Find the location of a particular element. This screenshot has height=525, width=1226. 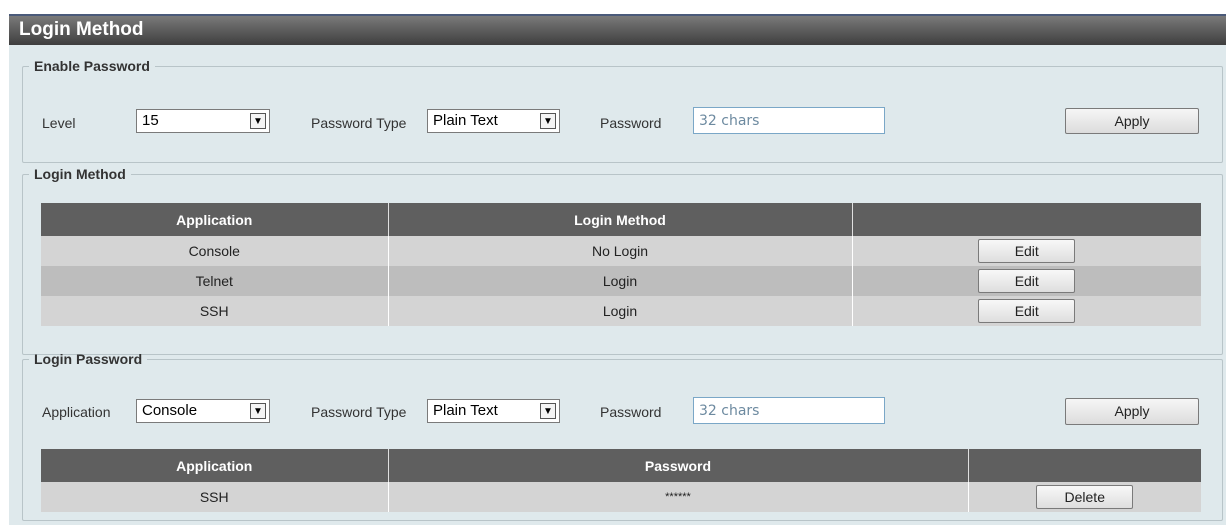

application-cell: Telnet is located at coordinates (215, 281).